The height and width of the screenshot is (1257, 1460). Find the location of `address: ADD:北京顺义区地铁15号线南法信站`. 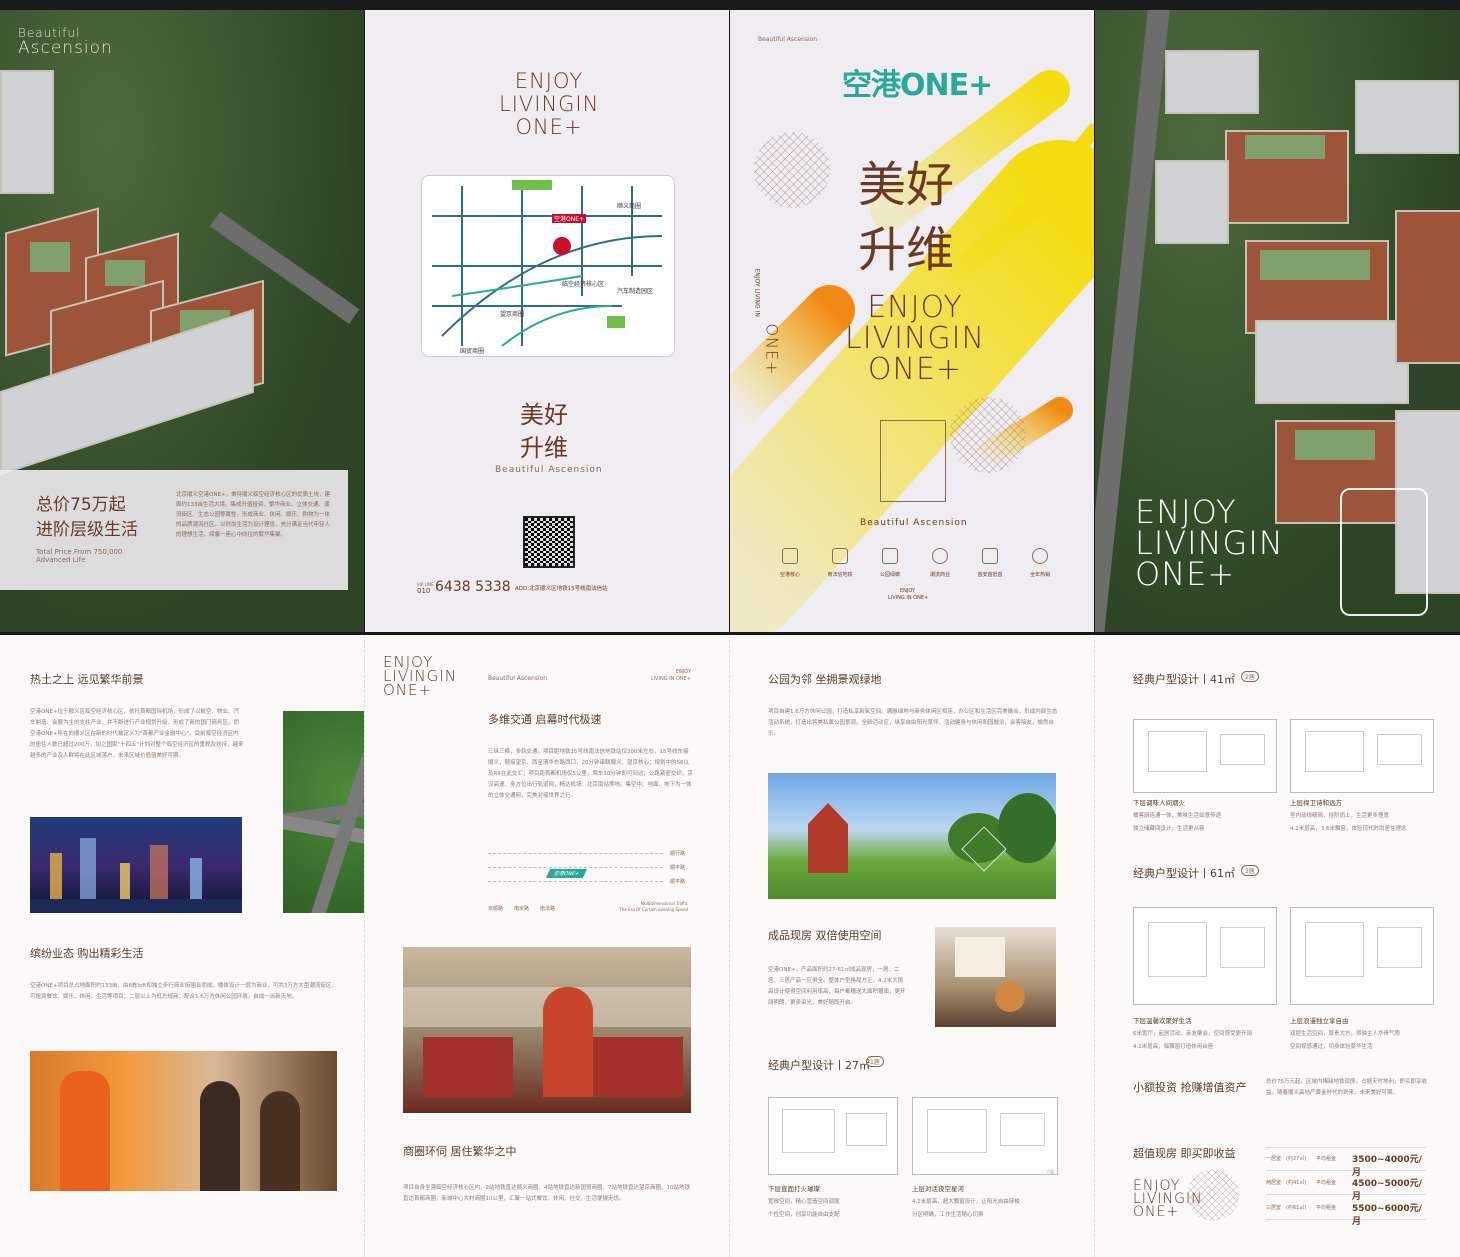

address: ADD:北京顺义区地铁15号线南法信站 is located at coordinates (561, 589).